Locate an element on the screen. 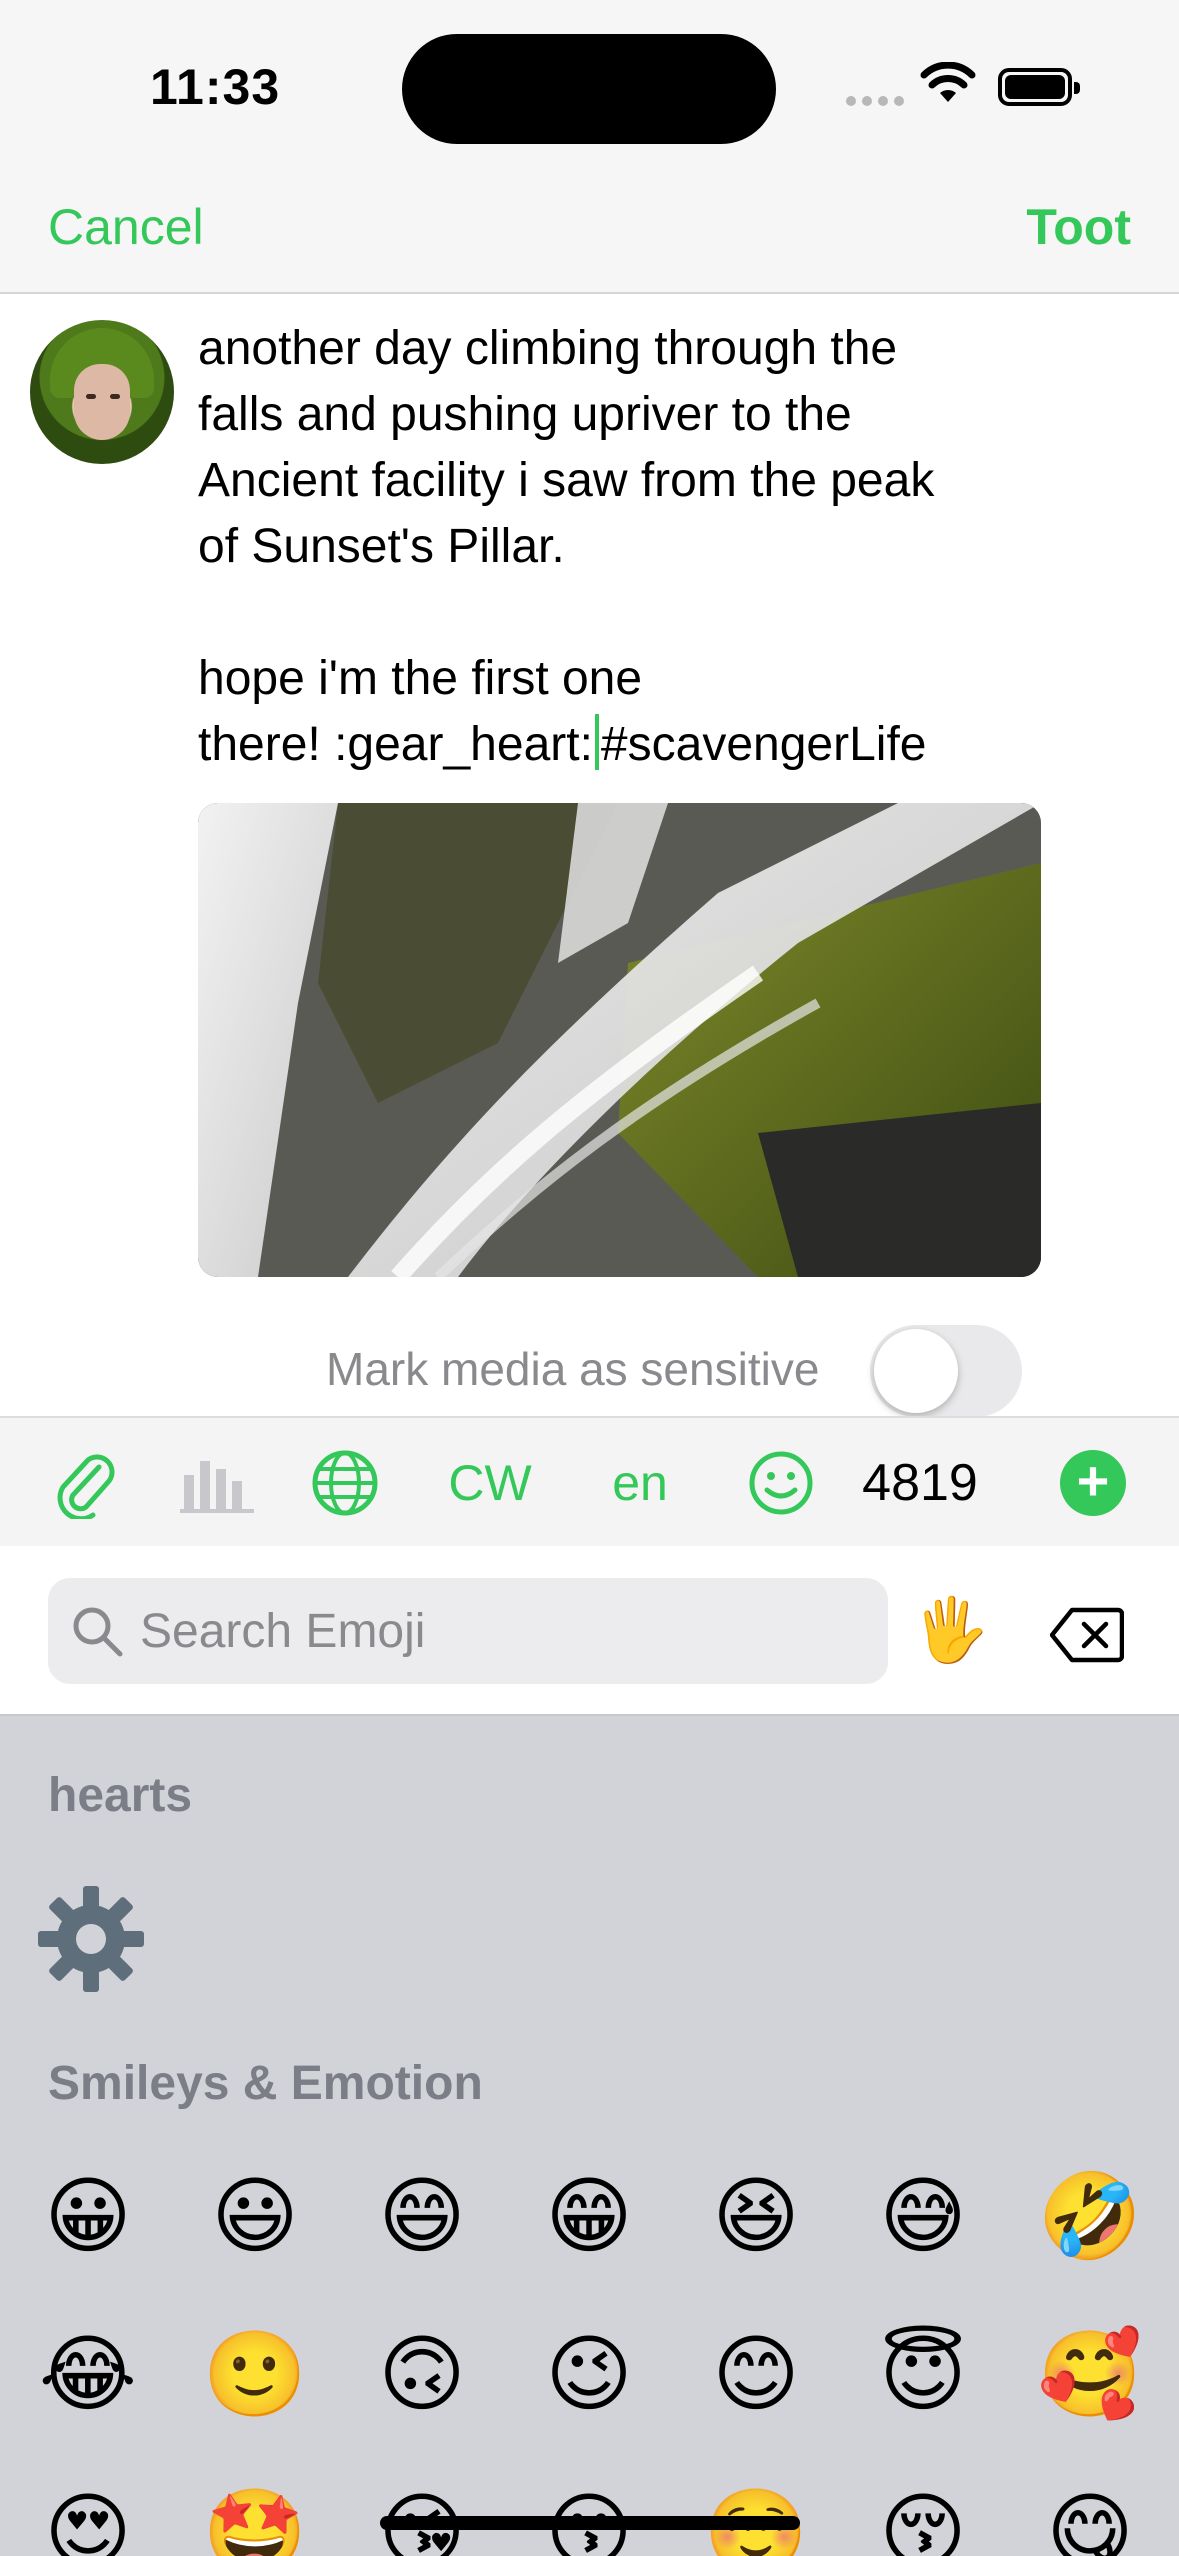  media-attachment-thumbnail is located at coordinates (619, 1040).